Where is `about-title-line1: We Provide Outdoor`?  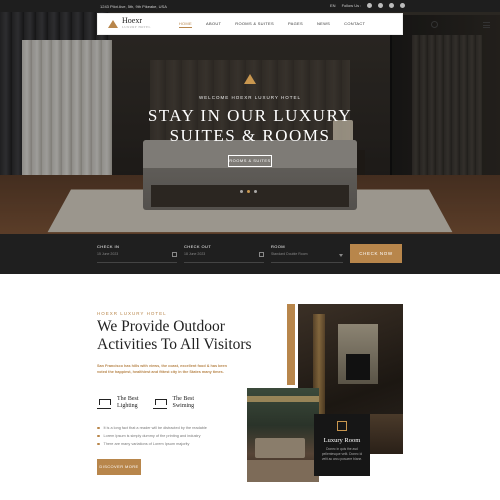
about-title-line1: We Provide Outdoor is located at coordinates (161, 326).